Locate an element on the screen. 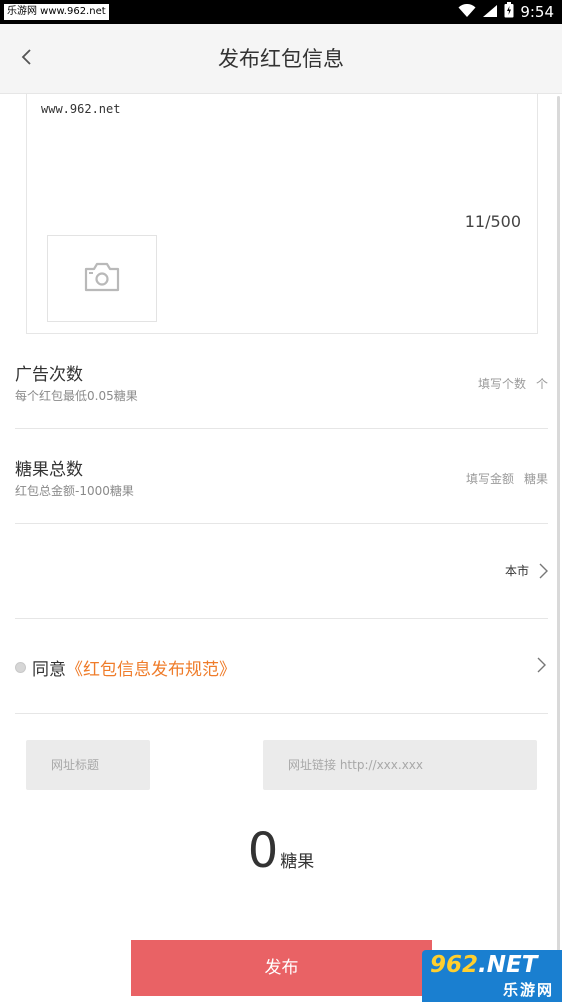 The height and width of the screenshot is (1002, 562). watermark-logo: 962.NET 乐游网 is located at coordinates (492, 976).